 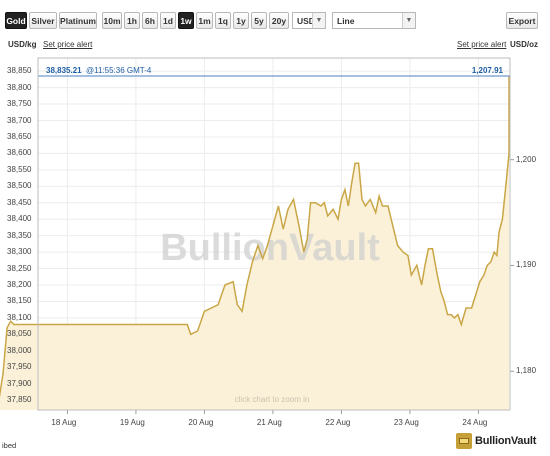 What do you see at coordinates (488, 70) in the screenshot?
I see `current-price-oz: 1,207.91` at bounding box center [488, 70].